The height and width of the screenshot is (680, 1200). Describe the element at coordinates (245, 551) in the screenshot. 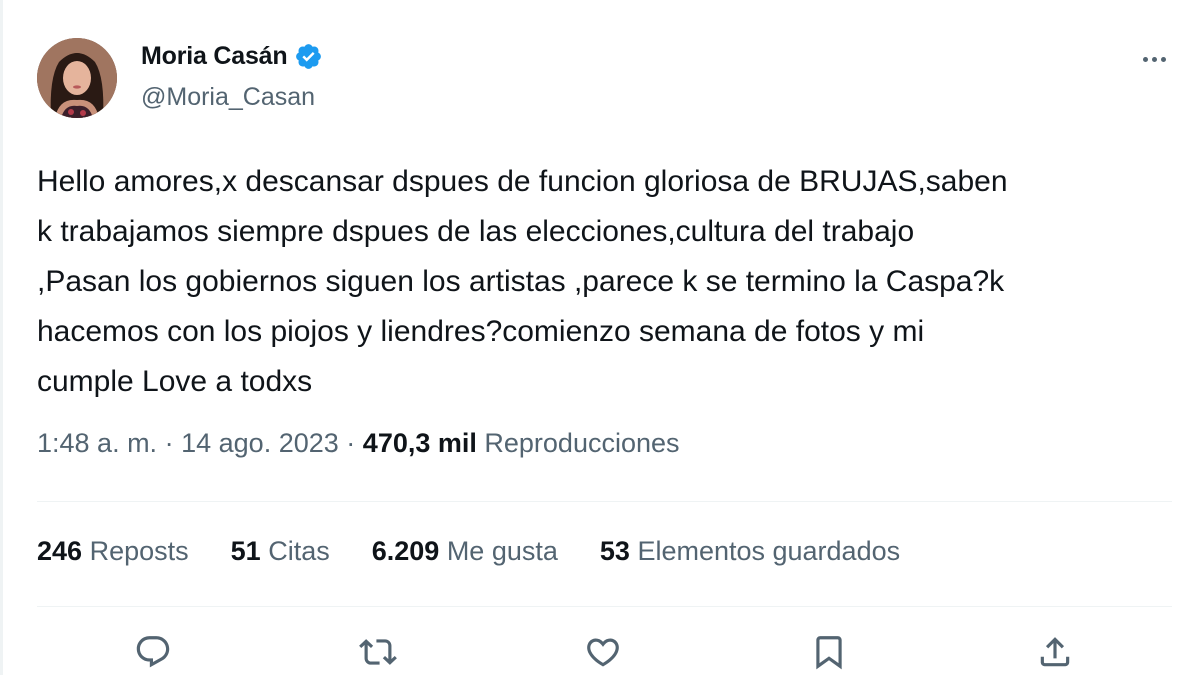

I see `quotes-count: 51` at that location.